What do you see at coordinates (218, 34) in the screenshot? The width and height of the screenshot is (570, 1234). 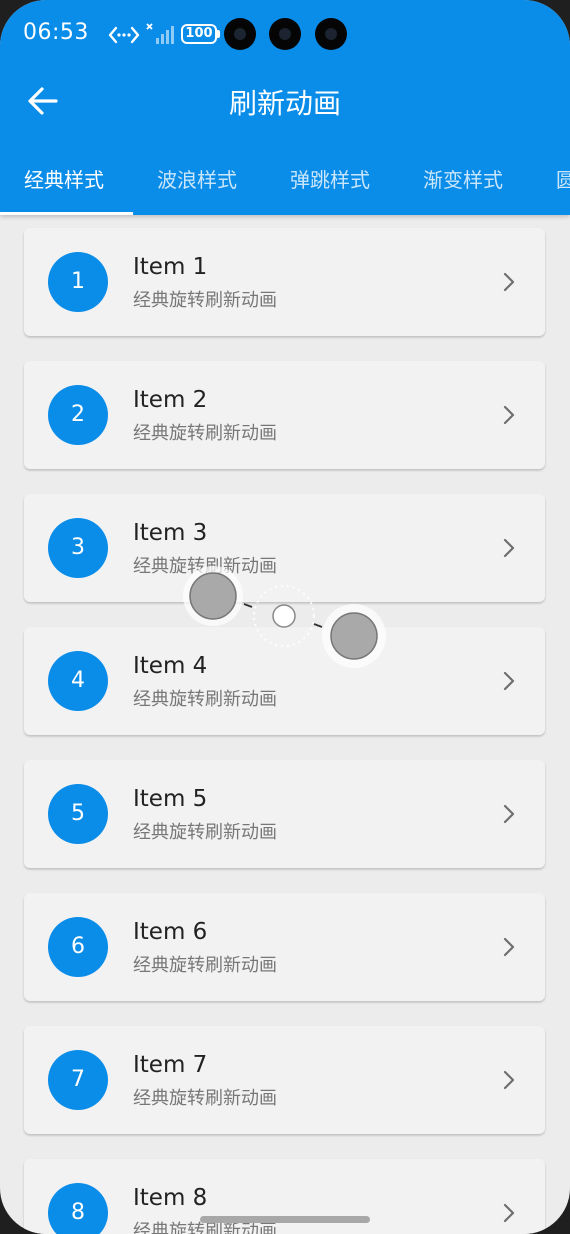 I see `battery-tip` at bounding box center [218, 34].